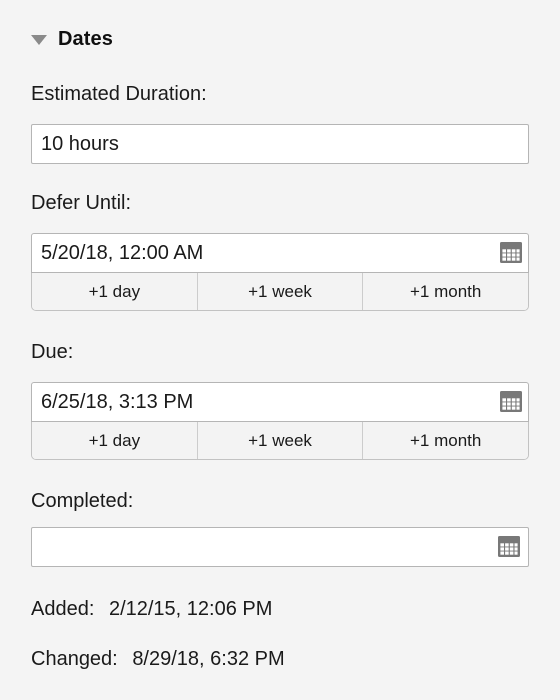  What do you see at coordinates (63, 609) in the screenshot?
I see `added-label: Added:` at bounding box center [63, 609].